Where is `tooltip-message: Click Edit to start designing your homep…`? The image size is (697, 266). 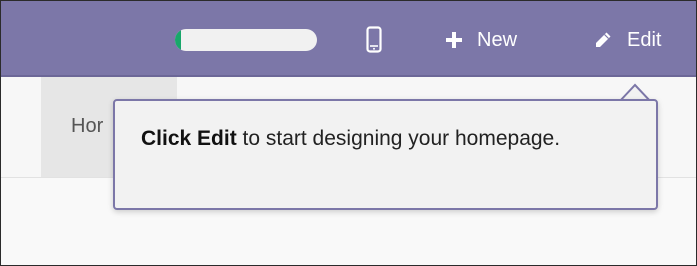
tooltip-message: Click Edit to start designing your homep… is located at coordinates (391, 139).